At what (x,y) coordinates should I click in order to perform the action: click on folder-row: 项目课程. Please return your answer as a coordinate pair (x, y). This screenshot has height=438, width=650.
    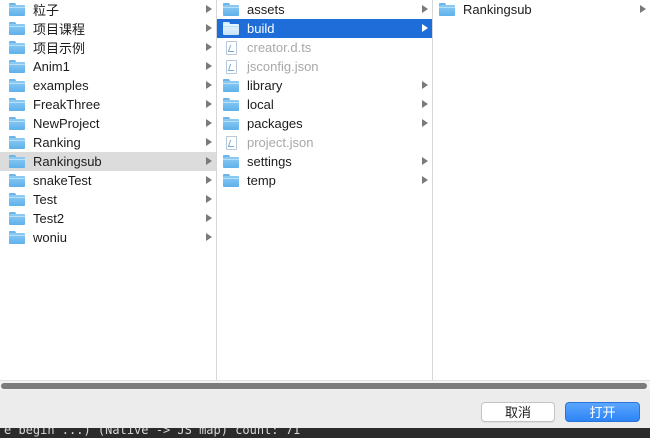
    Looking at the image, I should click on (108, 28).